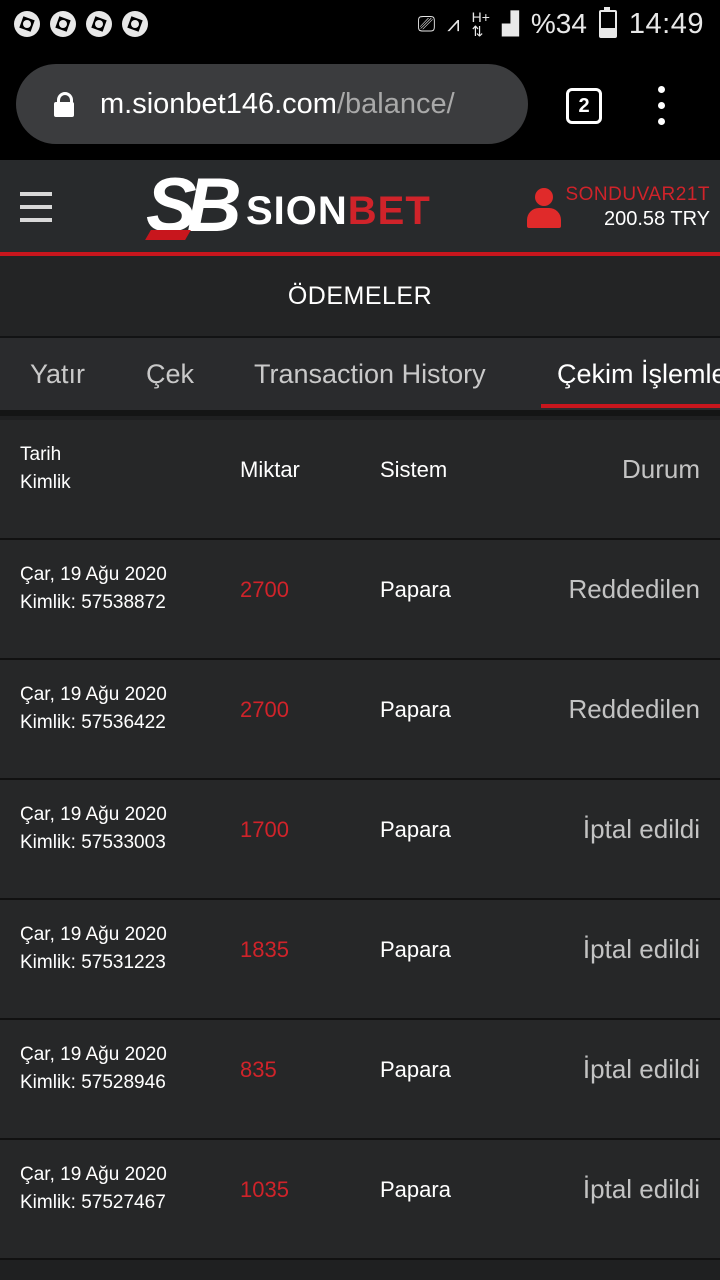 Image resolution: width=720 pixels, height=1280 pixels. I want to click on browser-toolbar: m.sionbet146.com/balance/ 2, so click(360, 104).